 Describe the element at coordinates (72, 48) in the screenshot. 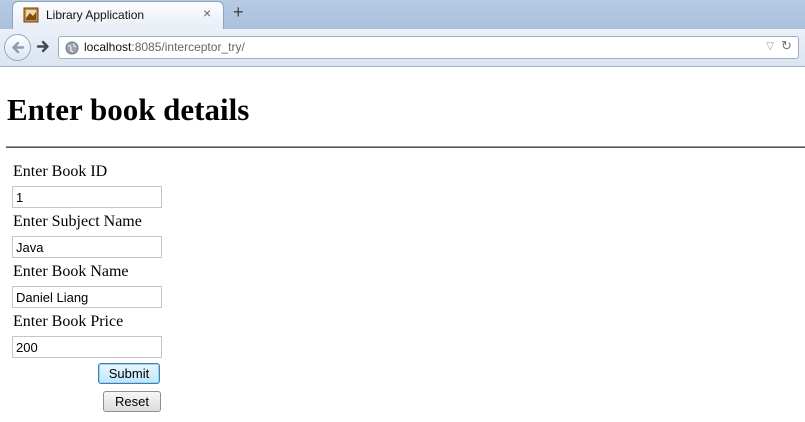

I see `globe-icon` at that location.